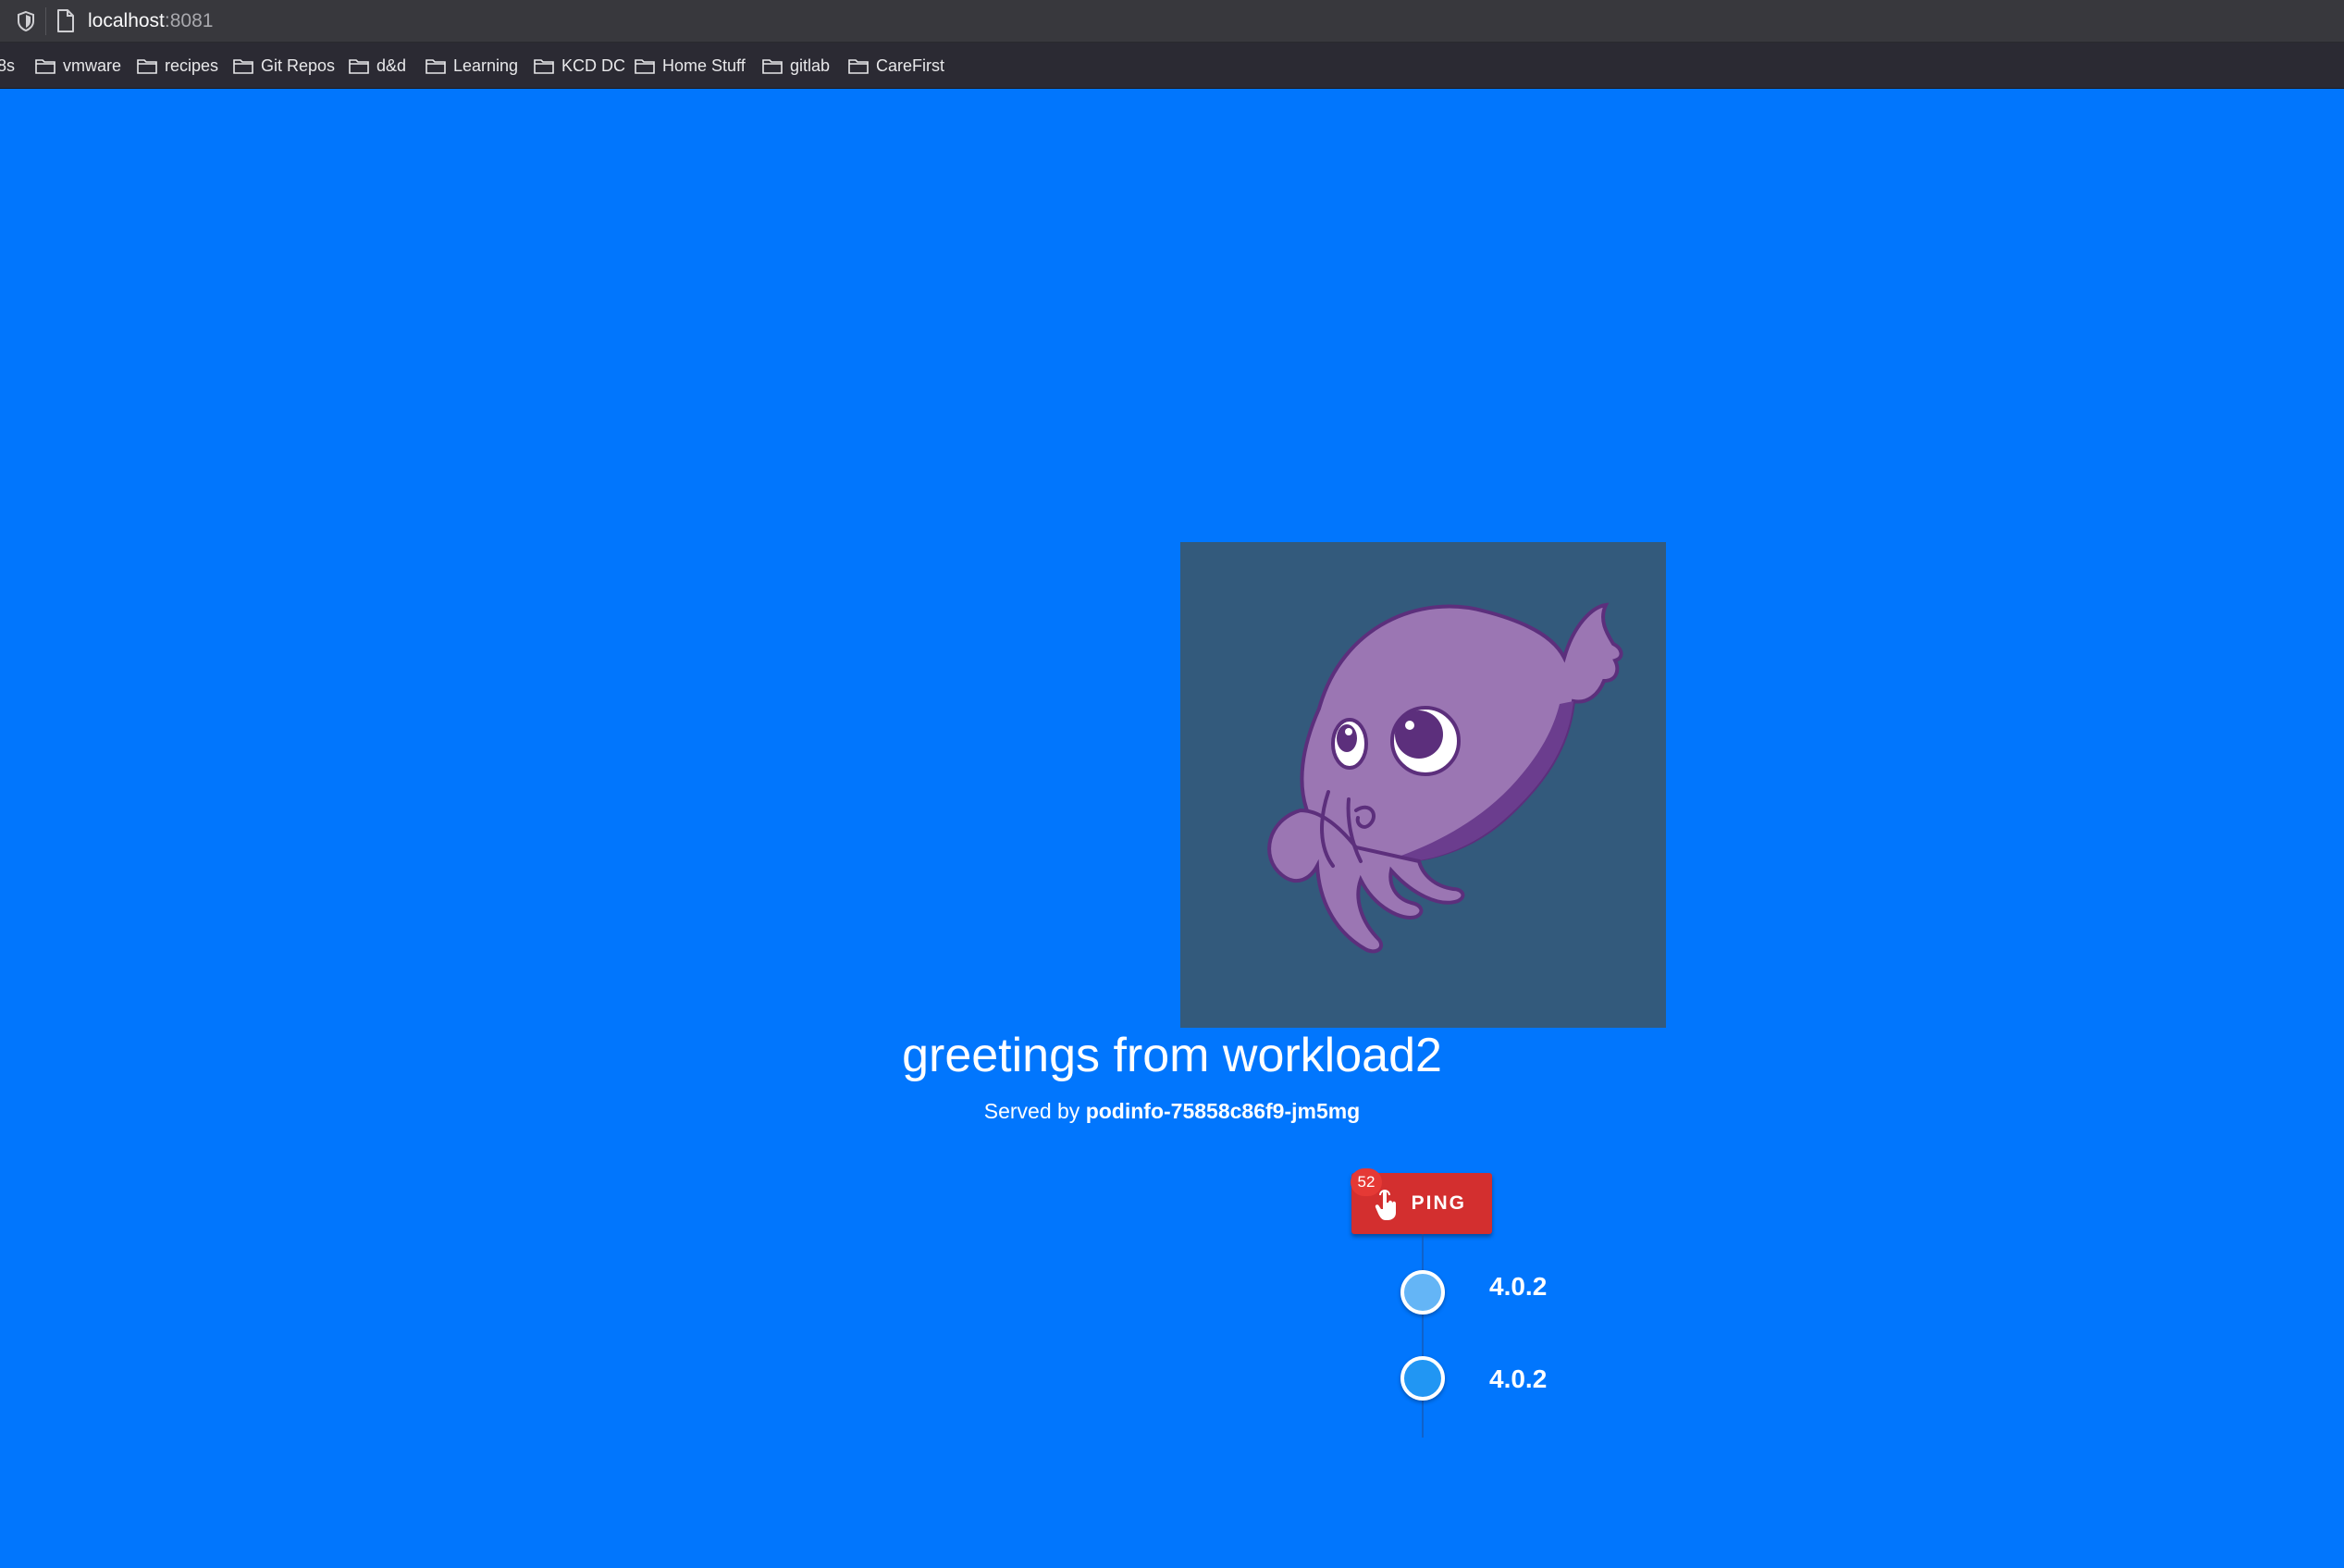  I want to click on bookmark-label: recipes, so click(192, 65).